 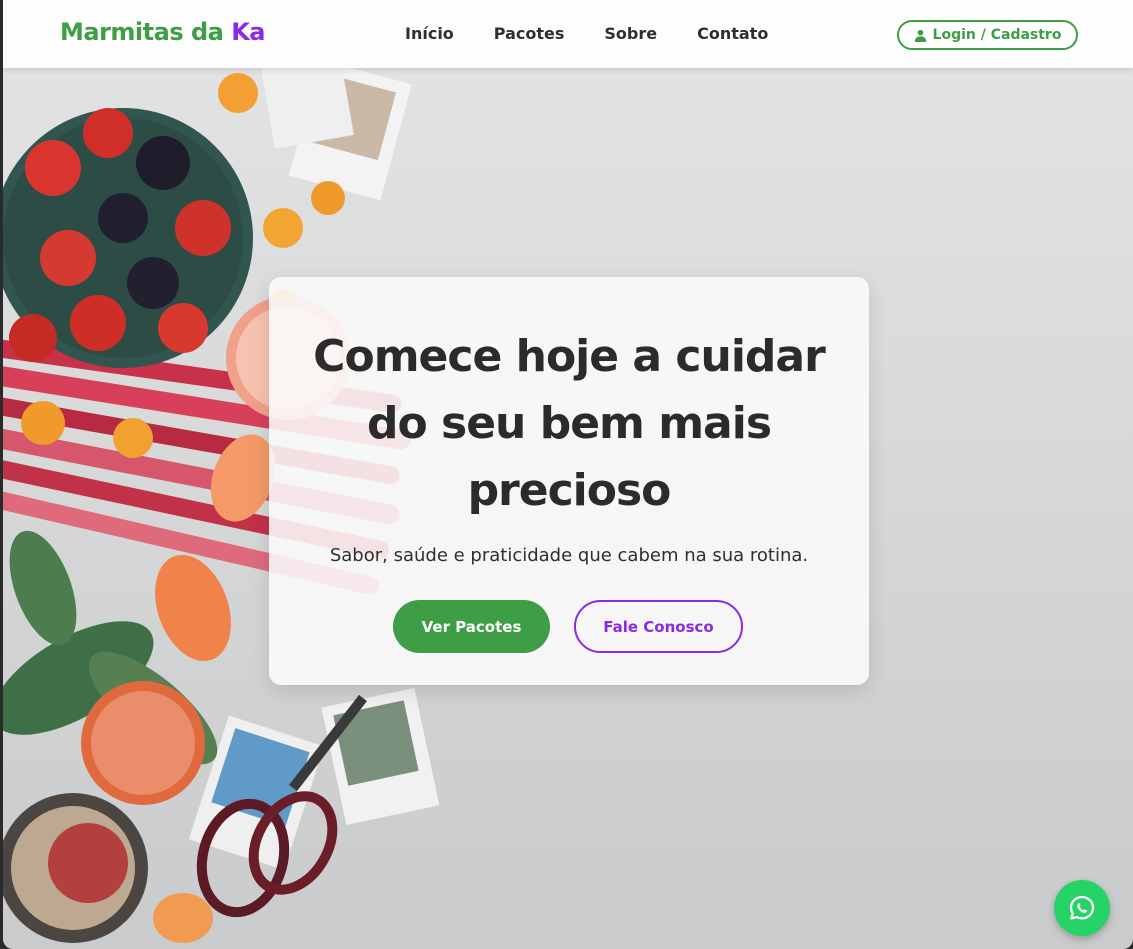 I want to click on nav-links: Início Pacotes Sobre Contato, so click(x=606, y=33).